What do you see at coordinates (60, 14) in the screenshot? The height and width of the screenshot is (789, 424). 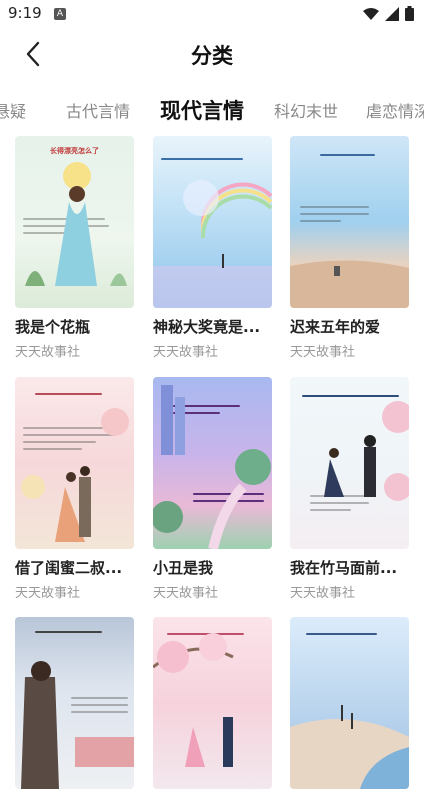 I see `notification-icon: A` at bounding box center [60, 14].